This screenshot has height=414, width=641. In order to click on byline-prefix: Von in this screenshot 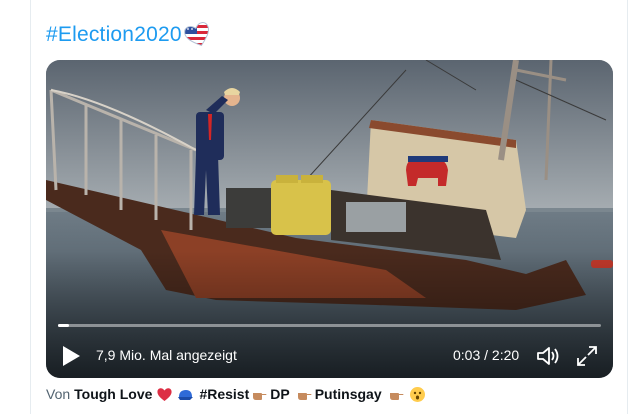, I will do `click(58, 394)`.